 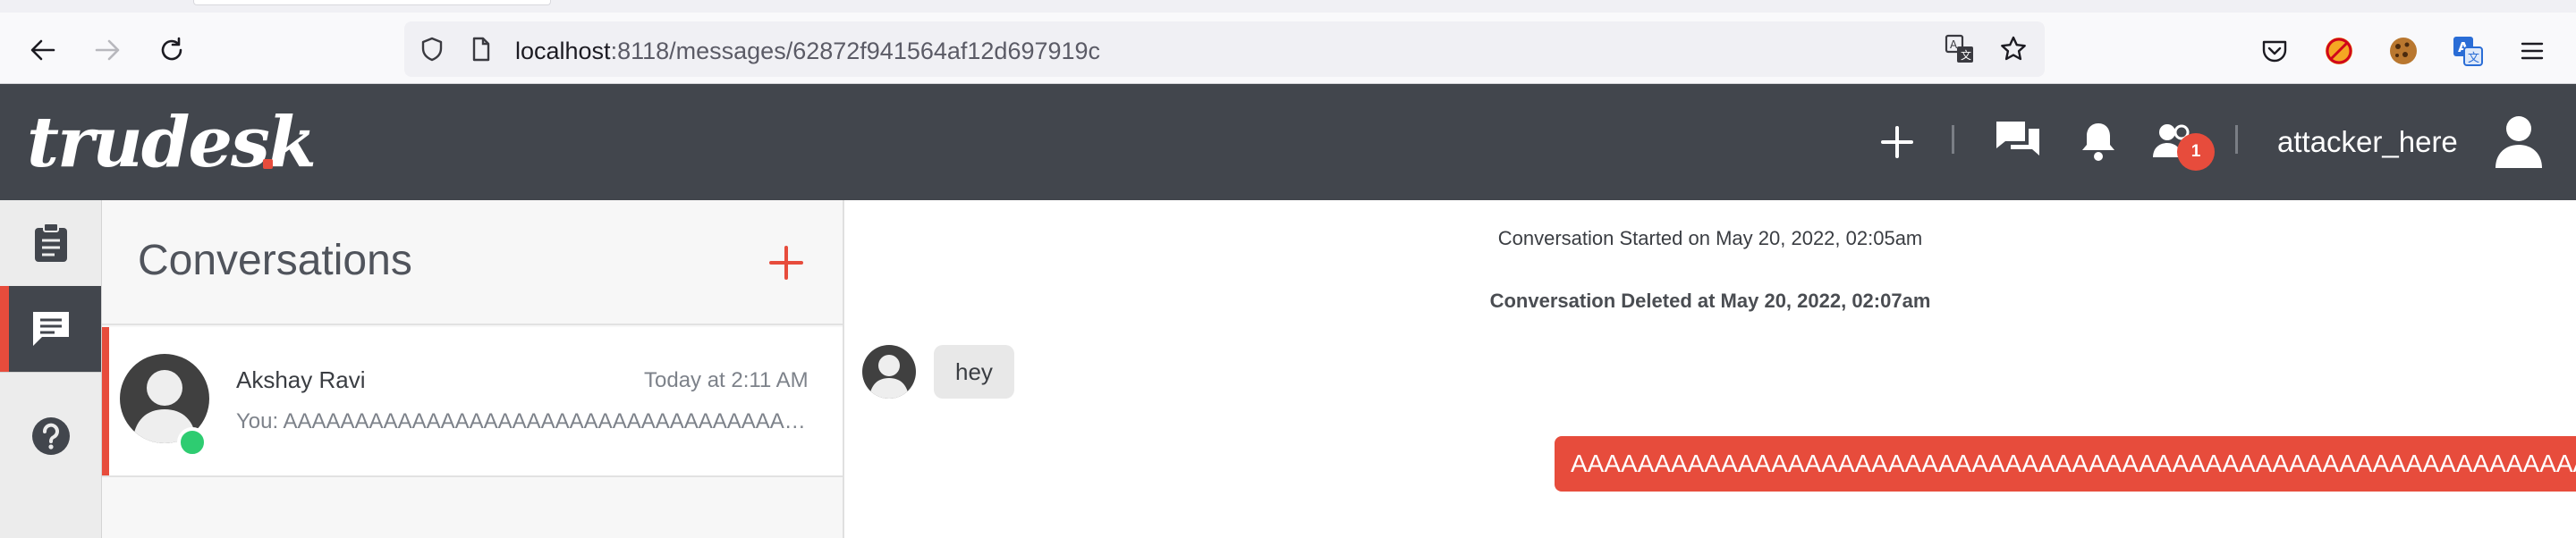 I want to click on reload-button, so click(x=172, y=50).